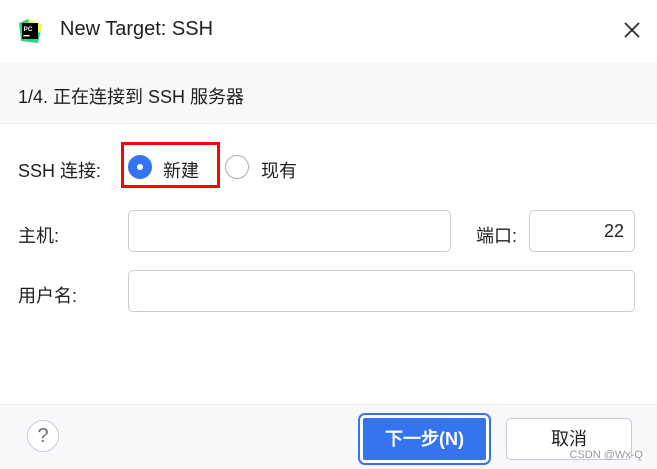 The image size is (657, 469). What do you see at coordinates (279, 170) in the screenshot?
I see `radio-existing-label: 现有` at bounding box center [279, 170].